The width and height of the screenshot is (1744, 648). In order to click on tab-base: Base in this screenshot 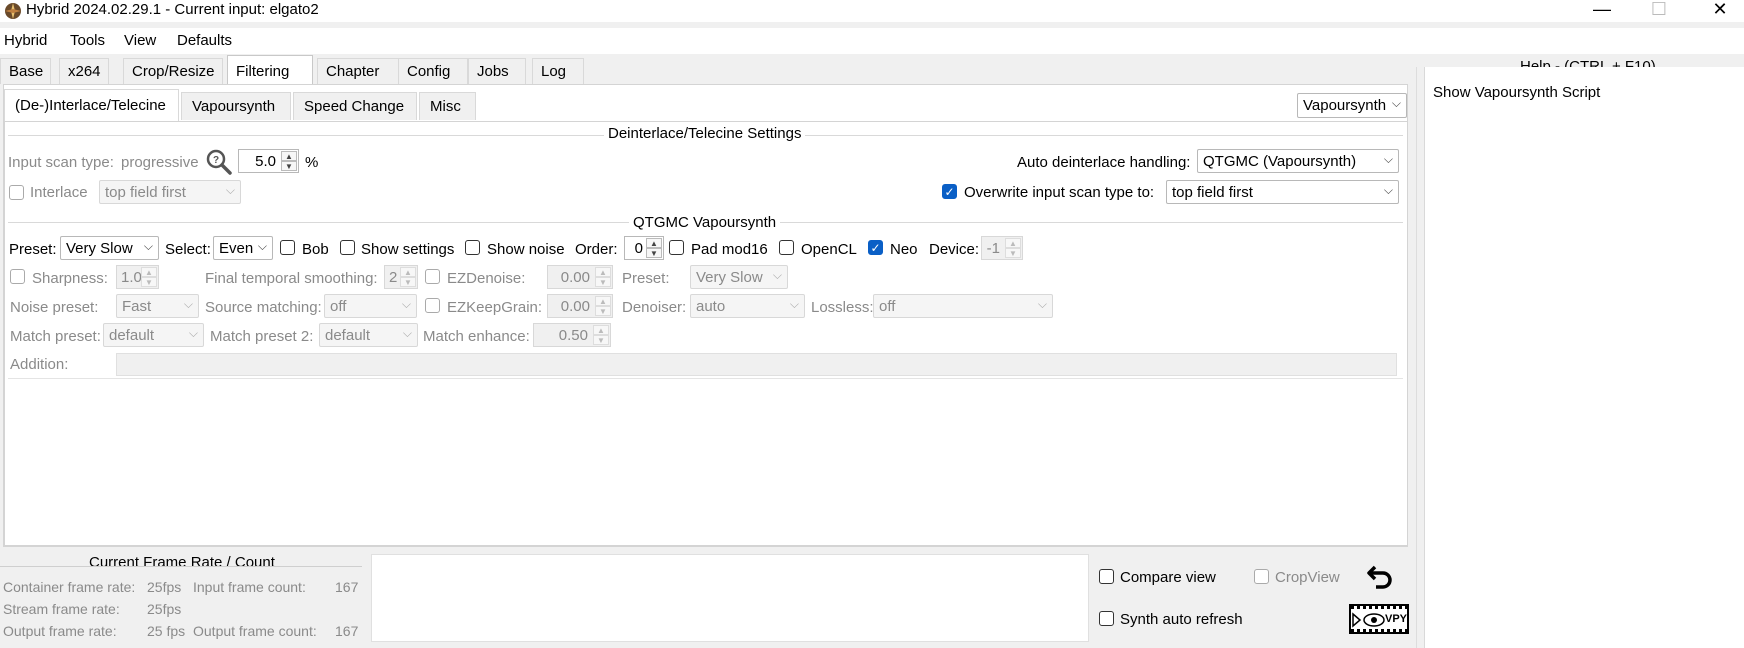, I will do `click(25, 71)`.